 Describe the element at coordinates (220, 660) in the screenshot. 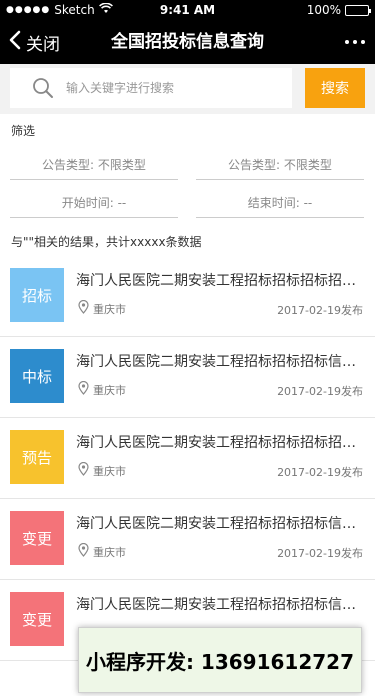

I see `promo-banner: 小程序开发: 13691612727` at that location.